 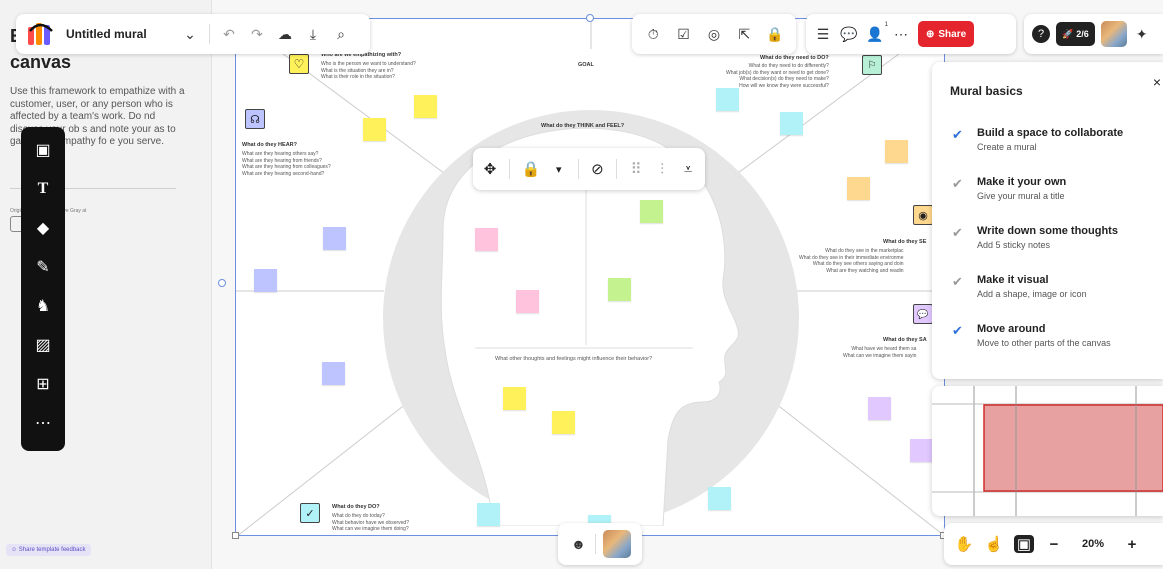 I want to click on zoom-out-button: −, so click(x=1054, y=544).